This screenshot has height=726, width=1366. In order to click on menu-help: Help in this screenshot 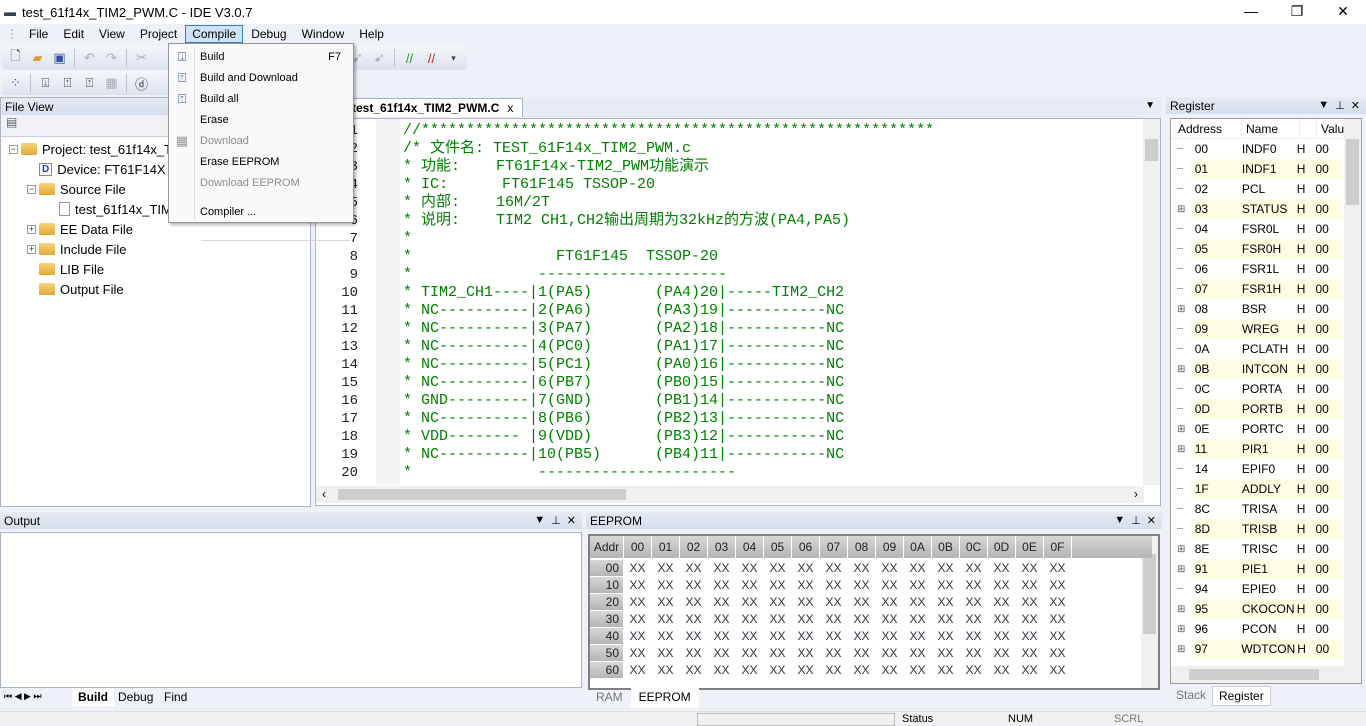, I will do `click(371, 34)`.